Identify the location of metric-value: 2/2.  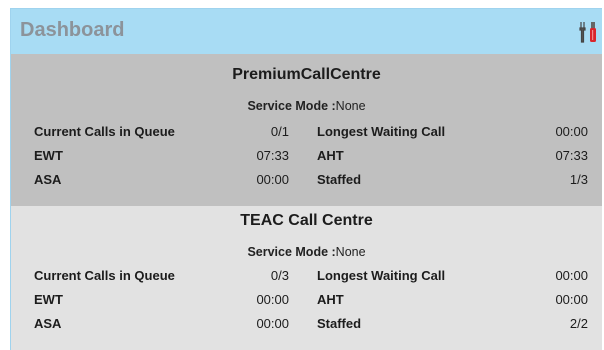
(578, 323).